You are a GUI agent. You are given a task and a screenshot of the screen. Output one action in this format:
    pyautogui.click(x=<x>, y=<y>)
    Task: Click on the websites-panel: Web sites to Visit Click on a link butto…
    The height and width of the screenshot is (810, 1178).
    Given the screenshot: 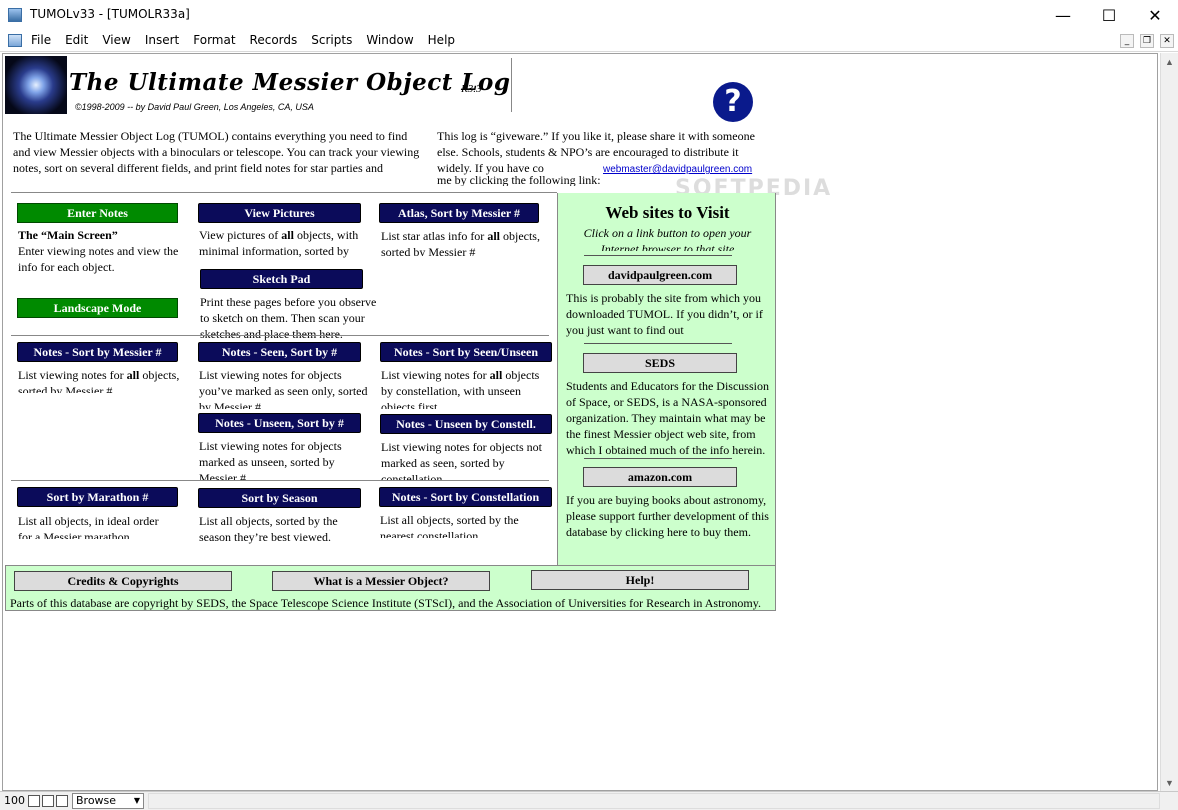 What is the action you would take?
    pyautogui.click(x=666, y=379)
    